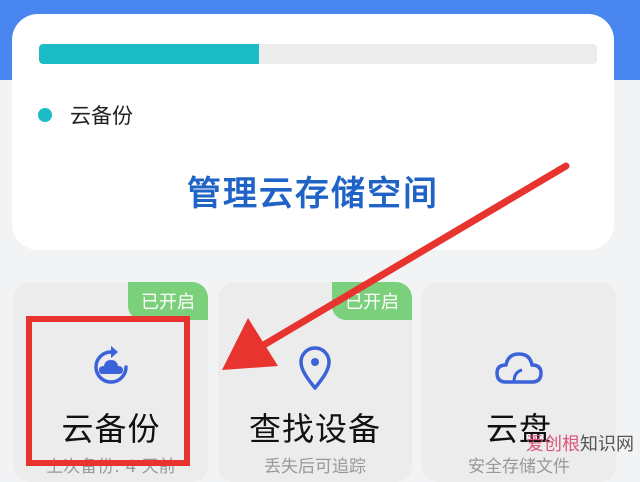  Describe the element at coordinates (315, 467) in the screenshot. I see `feature-subtitle: 丢失后可追踪` at that location.